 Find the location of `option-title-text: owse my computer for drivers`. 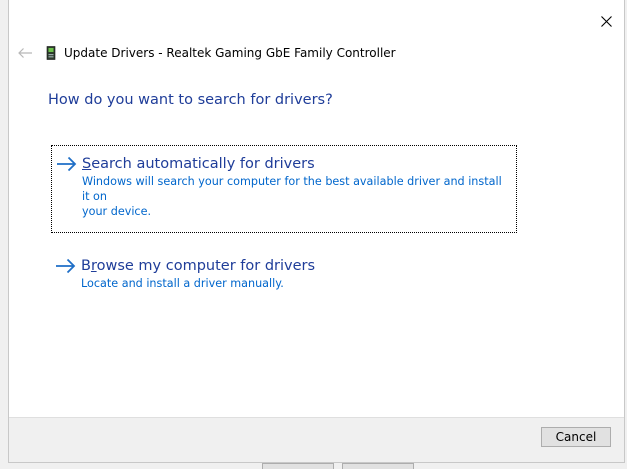

option-title-text: owse my computer for drivers is located at coordinates (206, 266).